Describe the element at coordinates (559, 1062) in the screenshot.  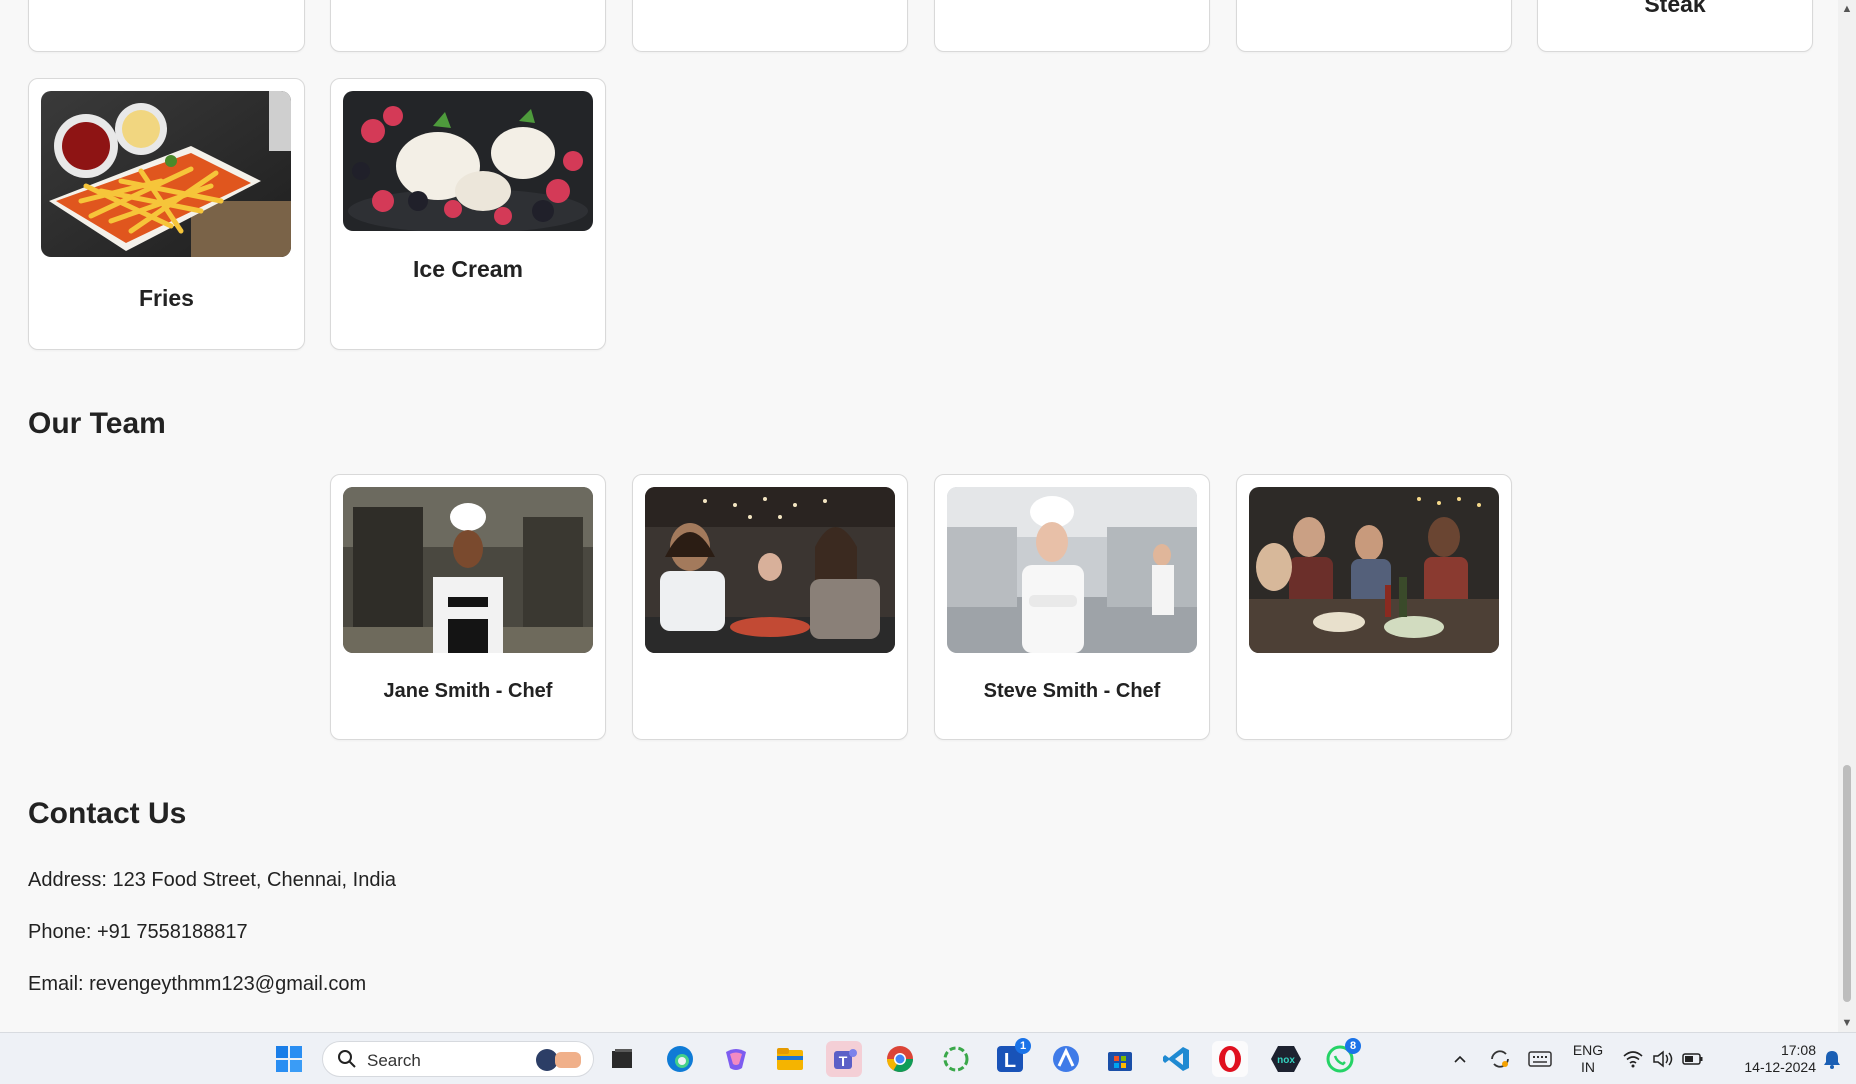
I see `search-highlight-icon` at that location.